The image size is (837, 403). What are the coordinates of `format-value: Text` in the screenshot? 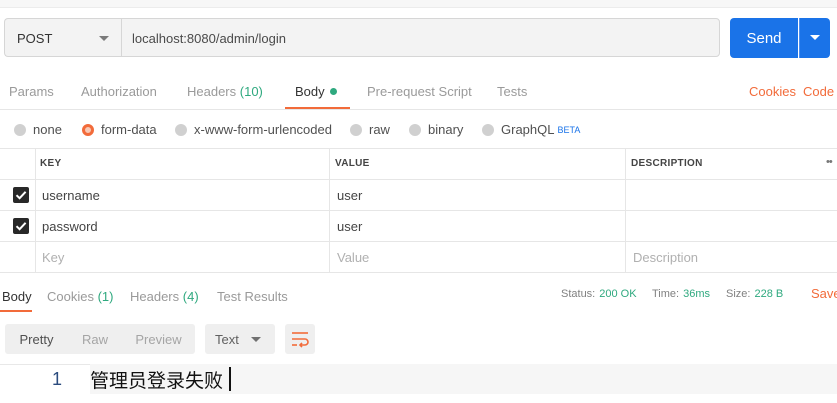 It's located at (227, 339).